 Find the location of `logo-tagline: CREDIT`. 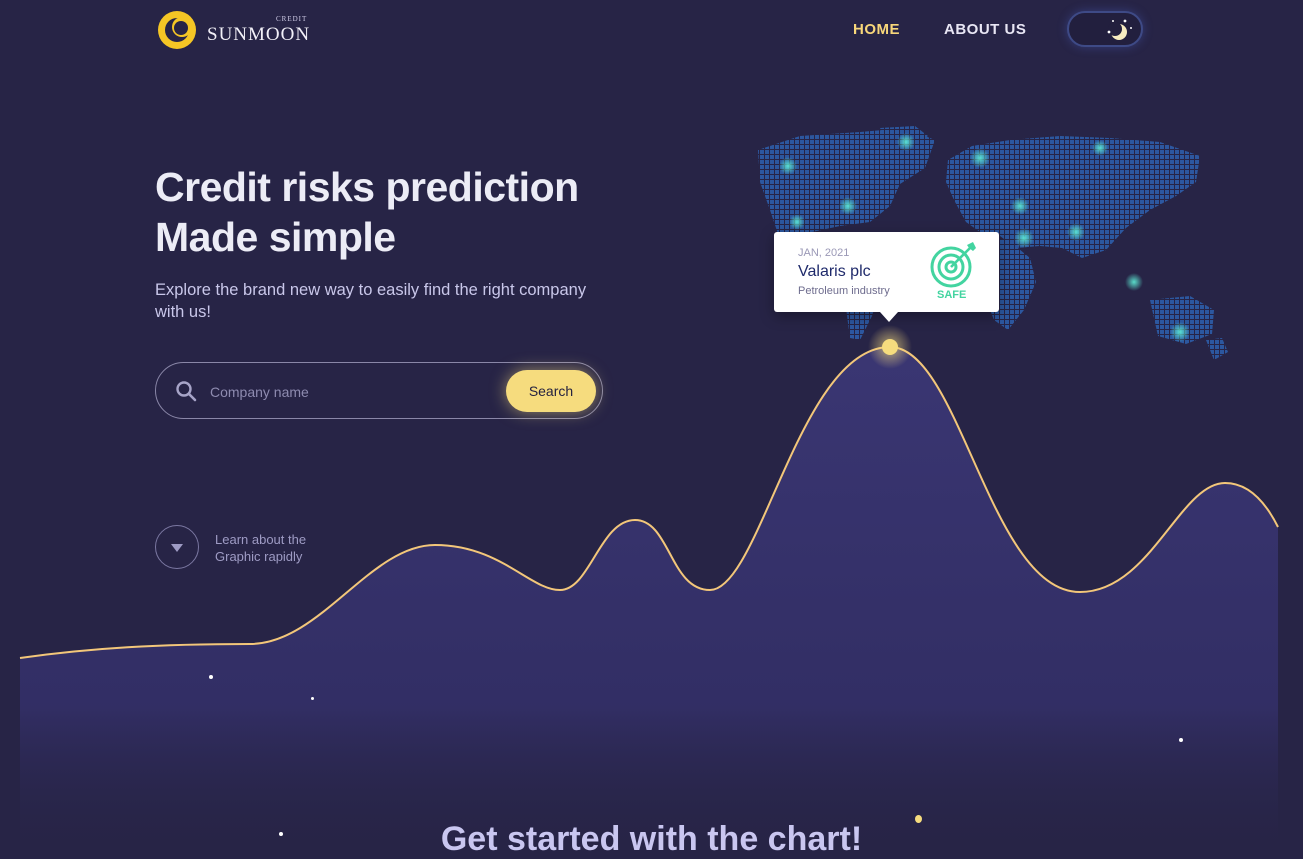

logo-tagline: CREDIT is located at coordinates (292, 19).